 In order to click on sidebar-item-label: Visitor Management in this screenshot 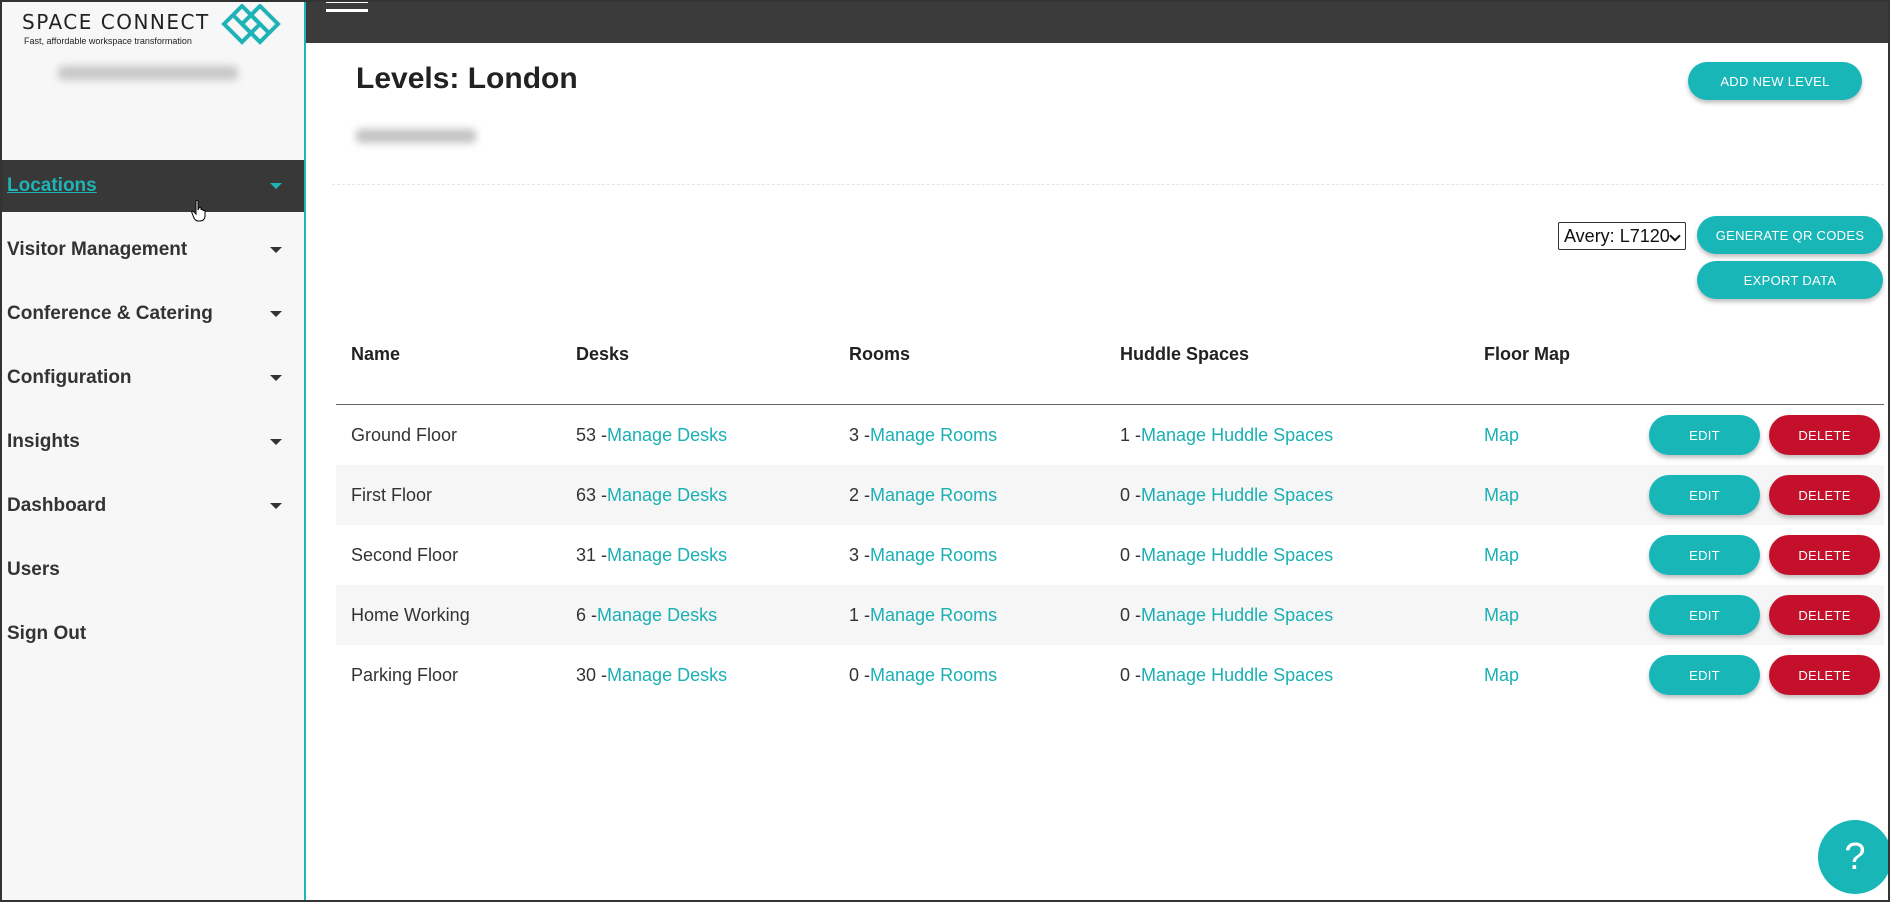, I will do `click(97, 249)`.